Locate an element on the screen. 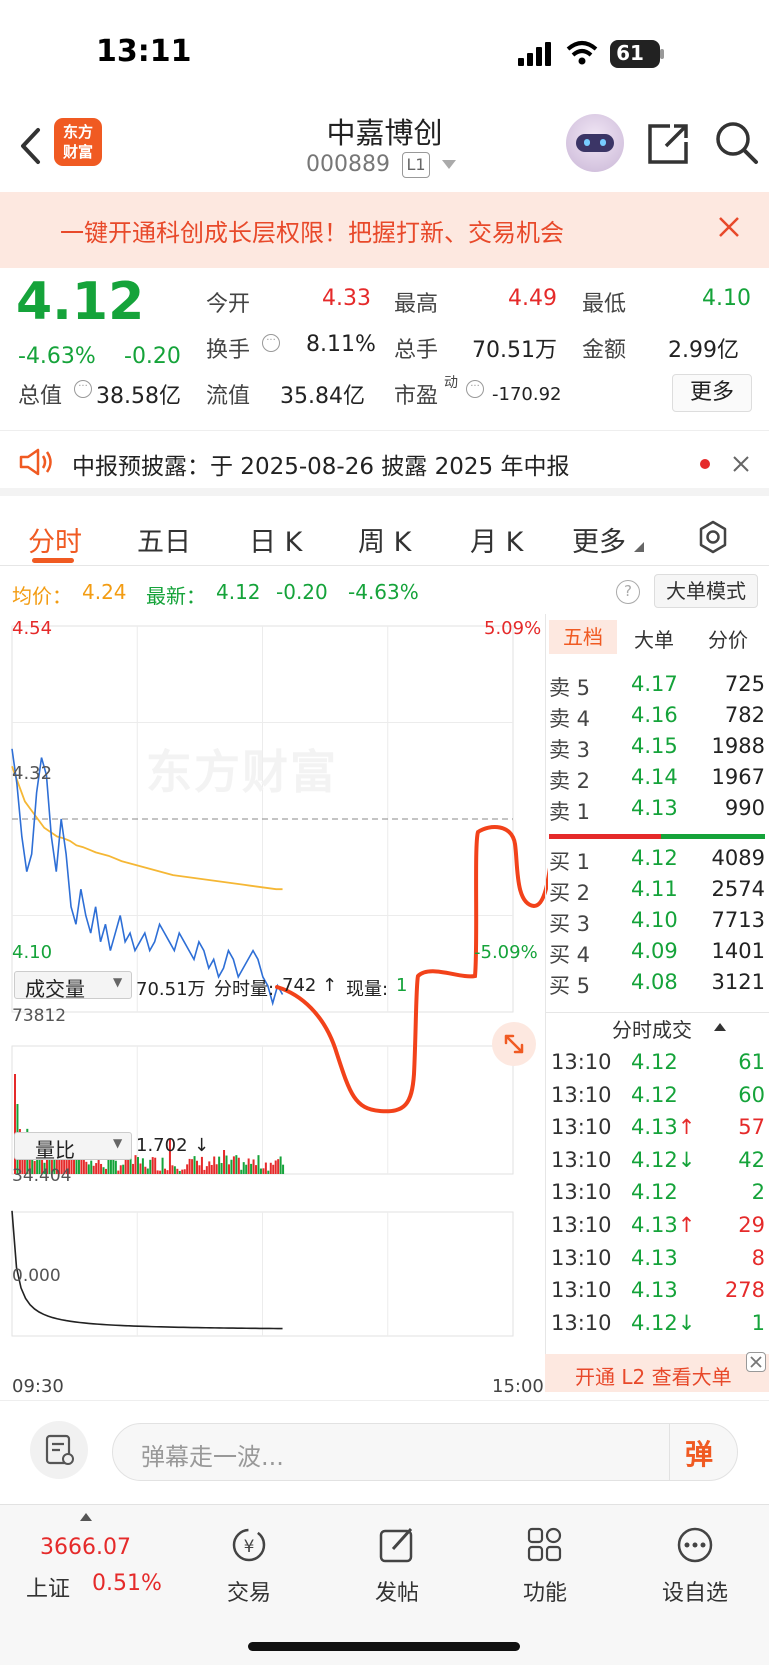  volume-indicator-select: 成交量 ▼ is located at coordinates (73, 986).